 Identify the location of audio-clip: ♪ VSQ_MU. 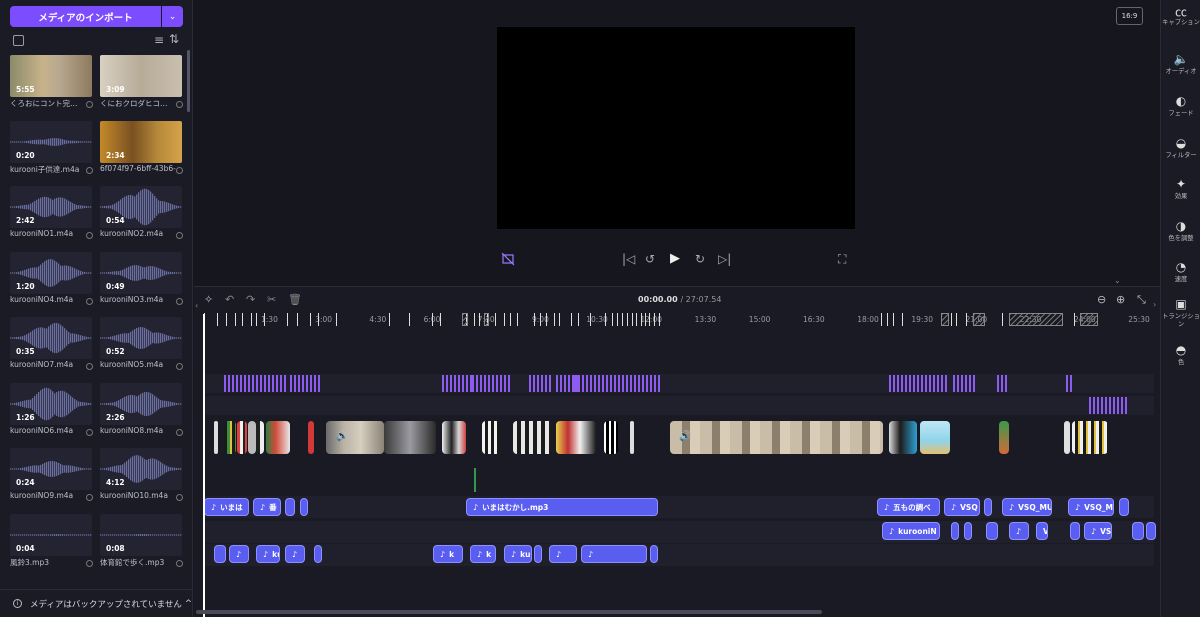
(1027, 507).